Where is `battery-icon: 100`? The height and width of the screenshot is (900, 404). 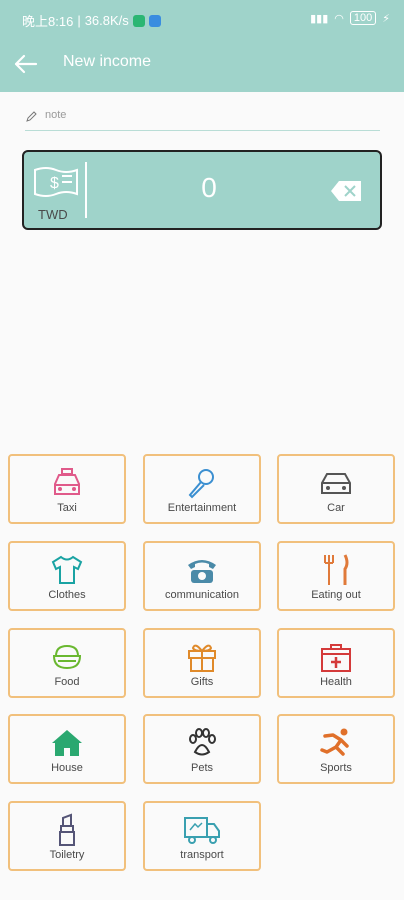 battery-icon: 100 is located at coordinates (363, 18).